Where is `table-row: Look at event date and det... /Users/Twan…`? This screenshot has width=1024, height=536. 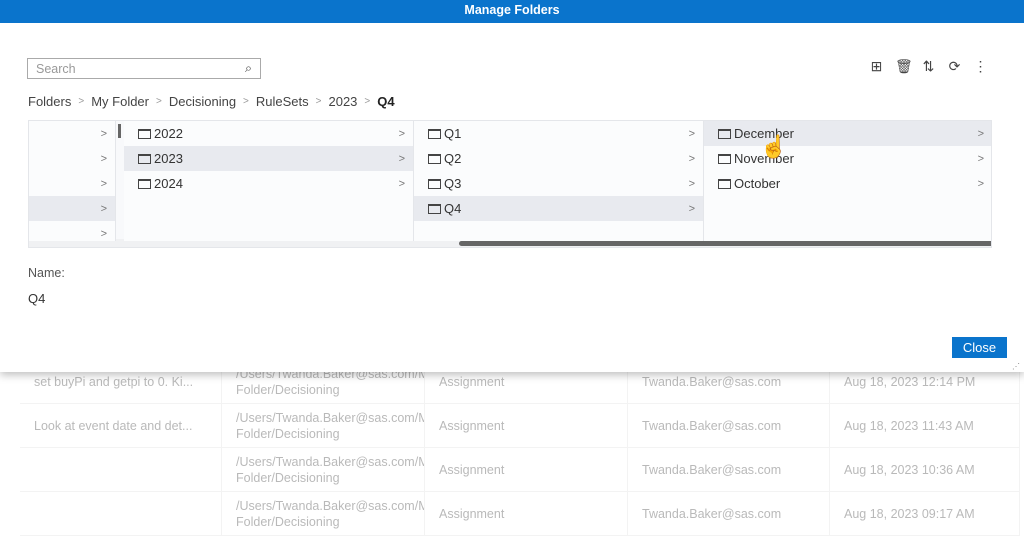
table-row: Look at event date and det... /Users/Twan… is located at coordinates (520, 426).